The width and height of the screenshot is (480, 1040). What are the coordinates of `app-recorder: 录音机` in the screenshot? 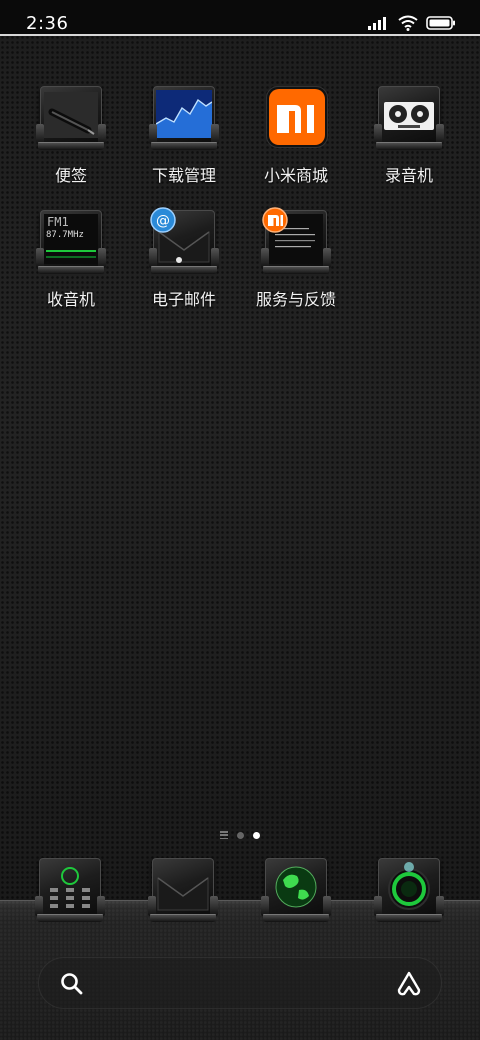 It's located at (409, 136).